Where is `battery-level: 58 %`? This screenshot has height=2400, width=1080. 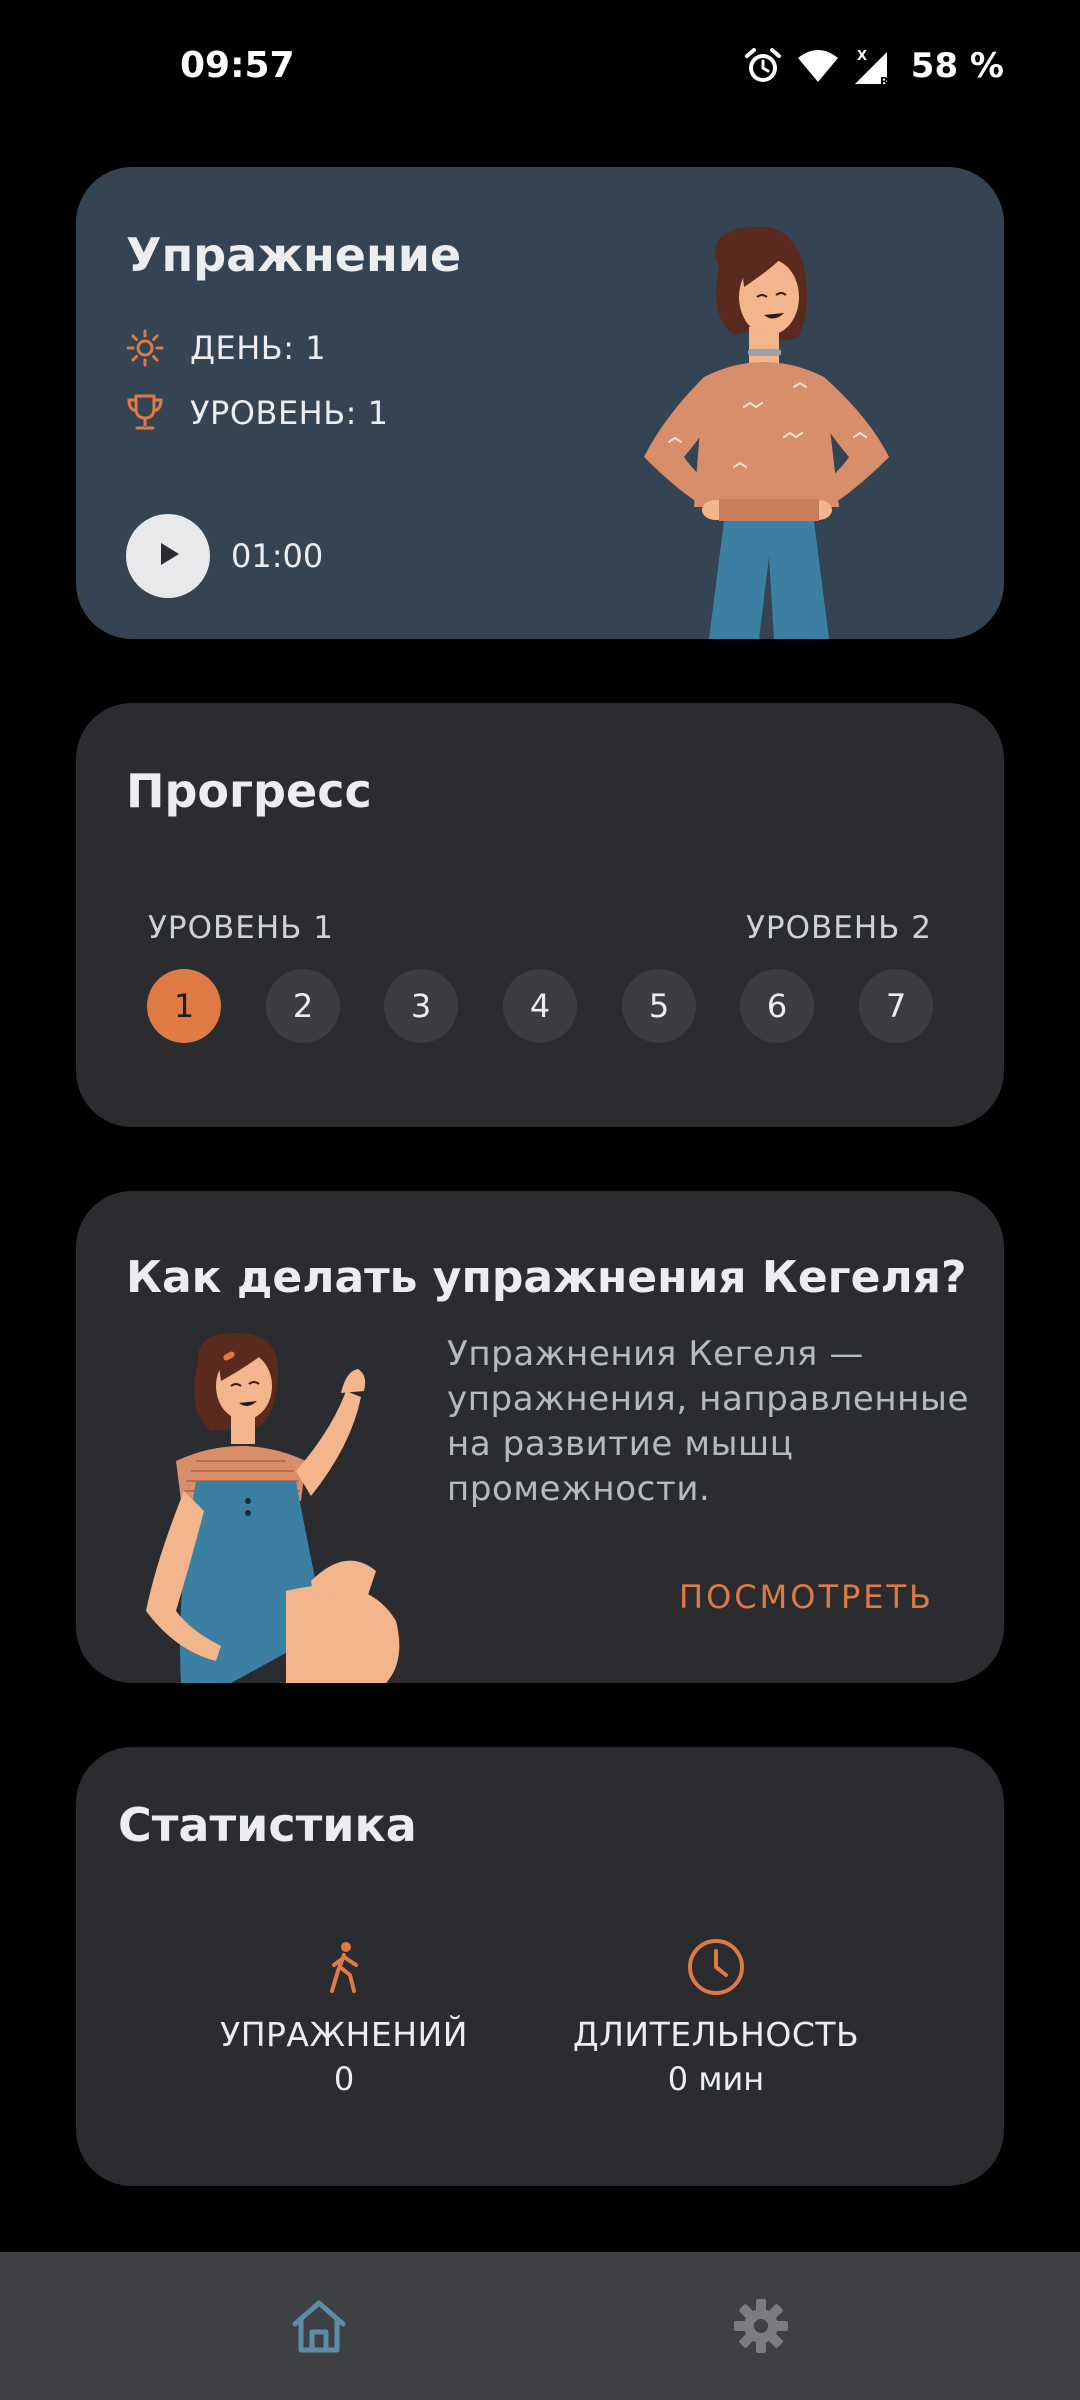 battery-level: 58 % is located at coordinates (957, 66).